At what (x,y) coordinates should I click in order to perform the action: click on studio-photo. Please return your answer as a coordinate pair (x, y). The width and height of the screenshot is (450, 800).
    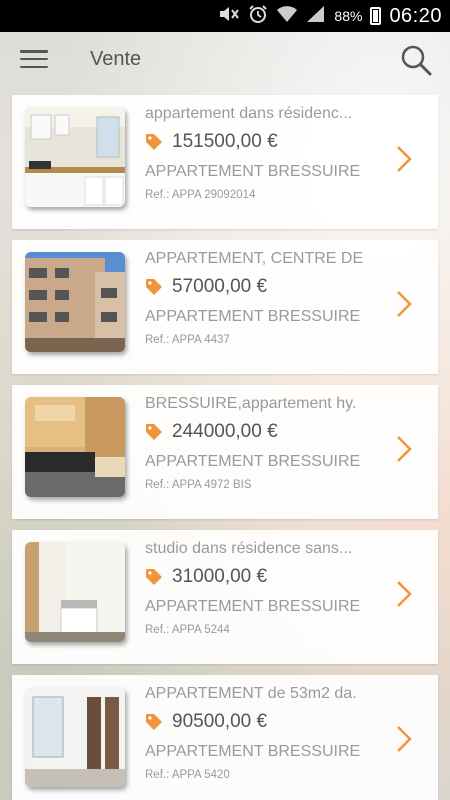
    Looking at the image, I should click on (75, 592).